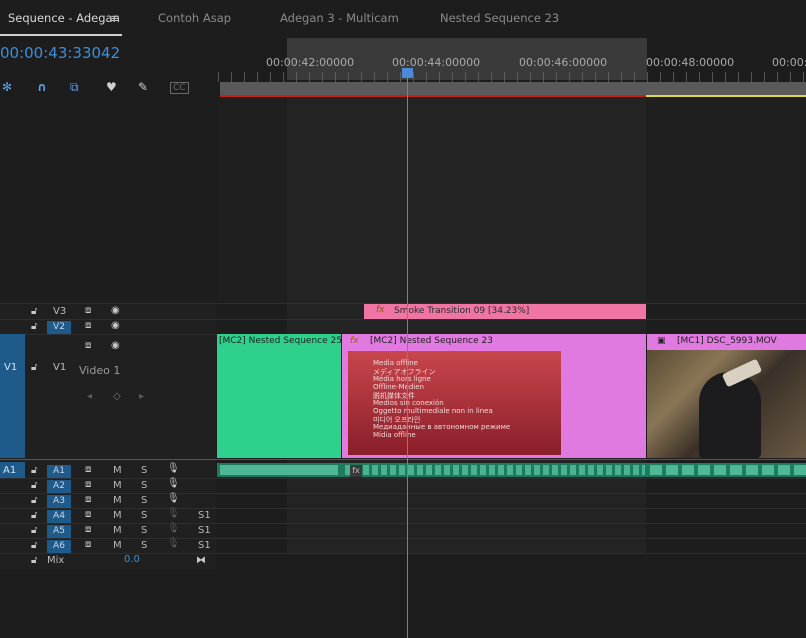  I want to click on tab-menu-icon: ≡, so click(115, 18).